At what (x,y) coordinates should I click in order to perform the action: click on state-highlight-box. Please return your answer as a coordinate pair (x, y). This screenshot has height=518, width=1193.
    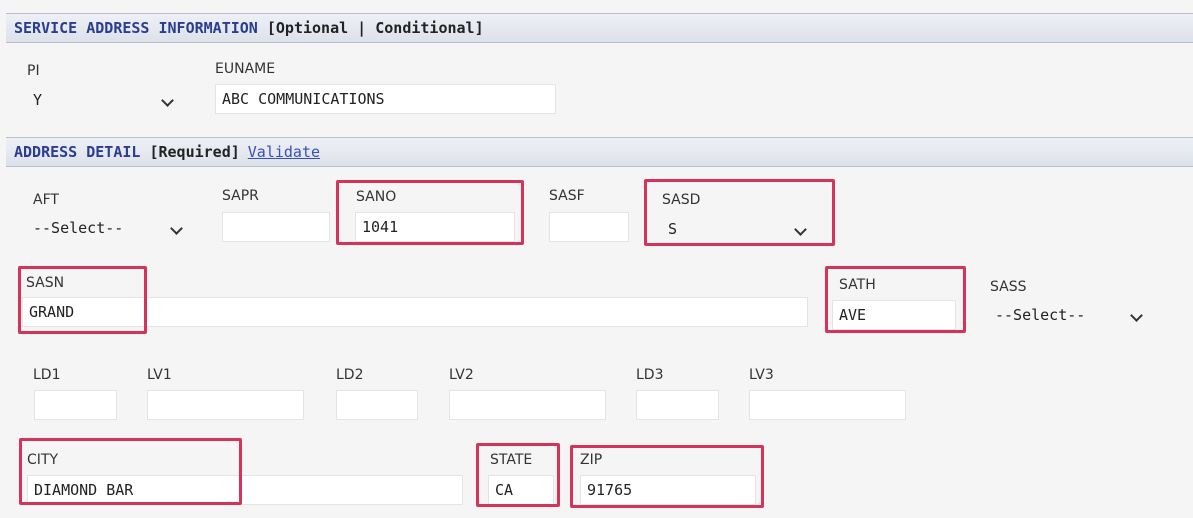
    Looking at the image, I should click on (518, 475).